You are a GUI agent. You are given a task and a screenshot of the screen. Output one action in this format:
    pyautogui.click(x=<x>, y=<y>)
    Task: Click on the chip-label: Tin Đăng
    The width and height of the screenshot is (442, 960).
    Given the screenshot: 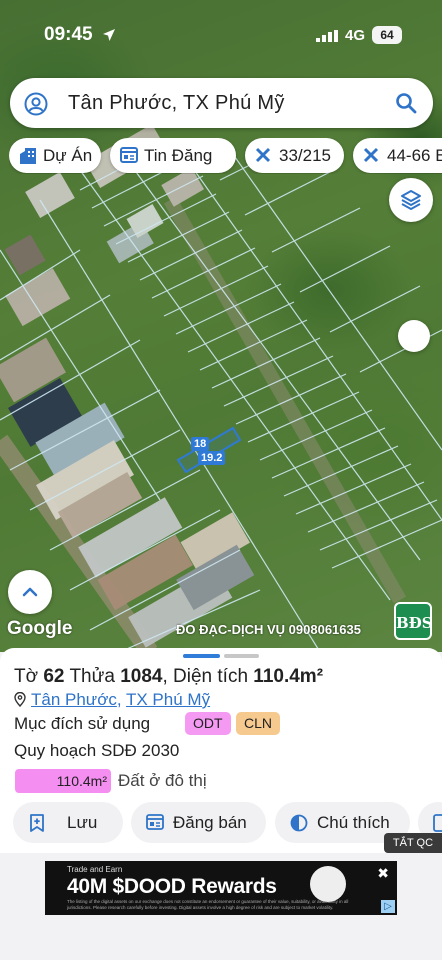 What is the action you would take?
    pyautogui.click(x=178, y=155)
    